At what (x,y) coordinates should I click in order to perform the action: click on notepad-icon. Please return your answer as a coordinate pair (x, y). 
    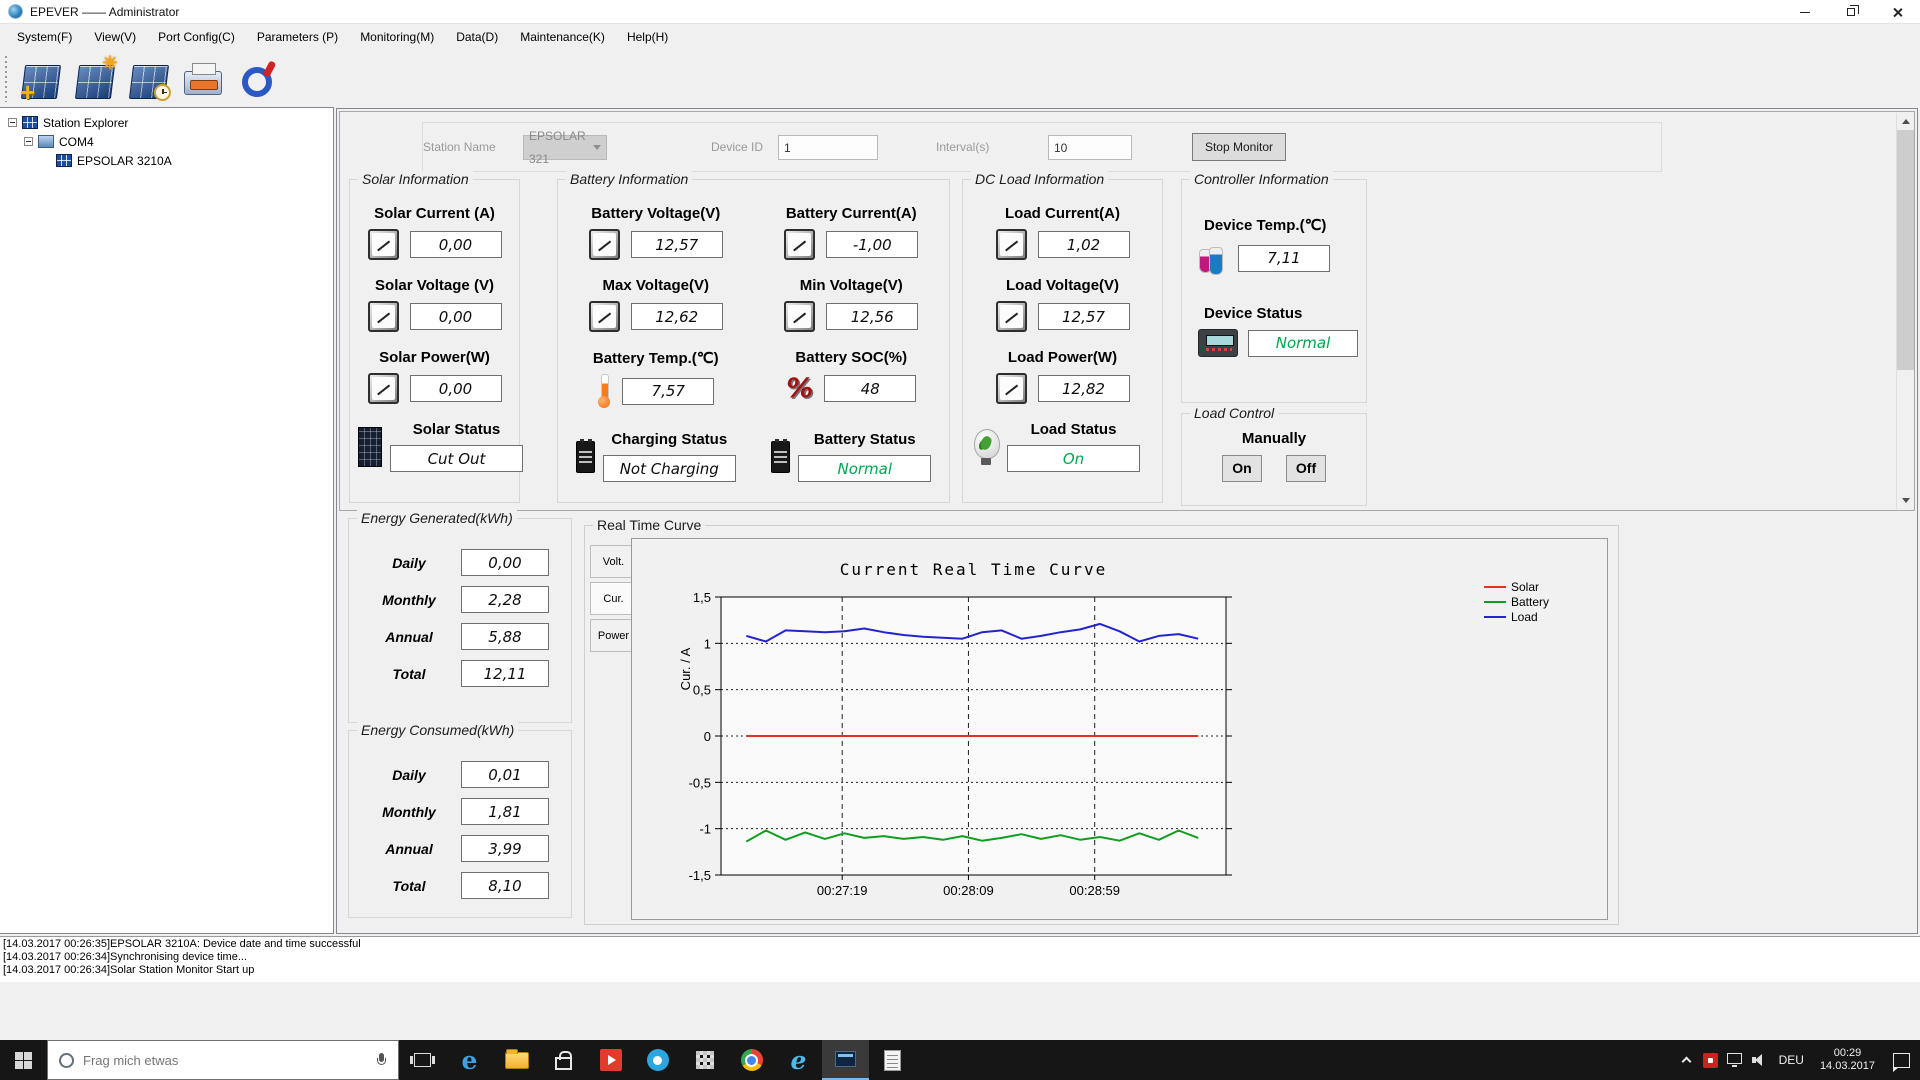
    Looking at the image, I should click on (892, 1060).